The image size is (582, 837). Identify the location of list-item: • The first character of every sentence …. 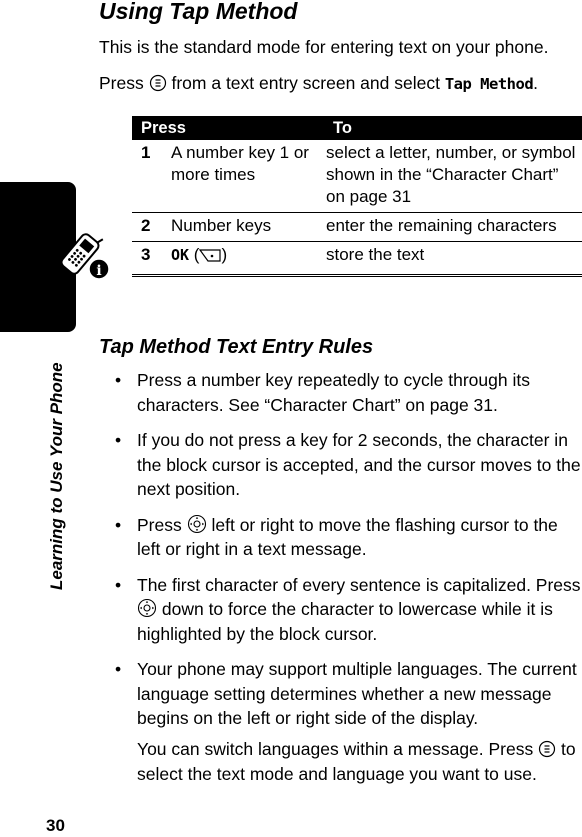
(340, 610).